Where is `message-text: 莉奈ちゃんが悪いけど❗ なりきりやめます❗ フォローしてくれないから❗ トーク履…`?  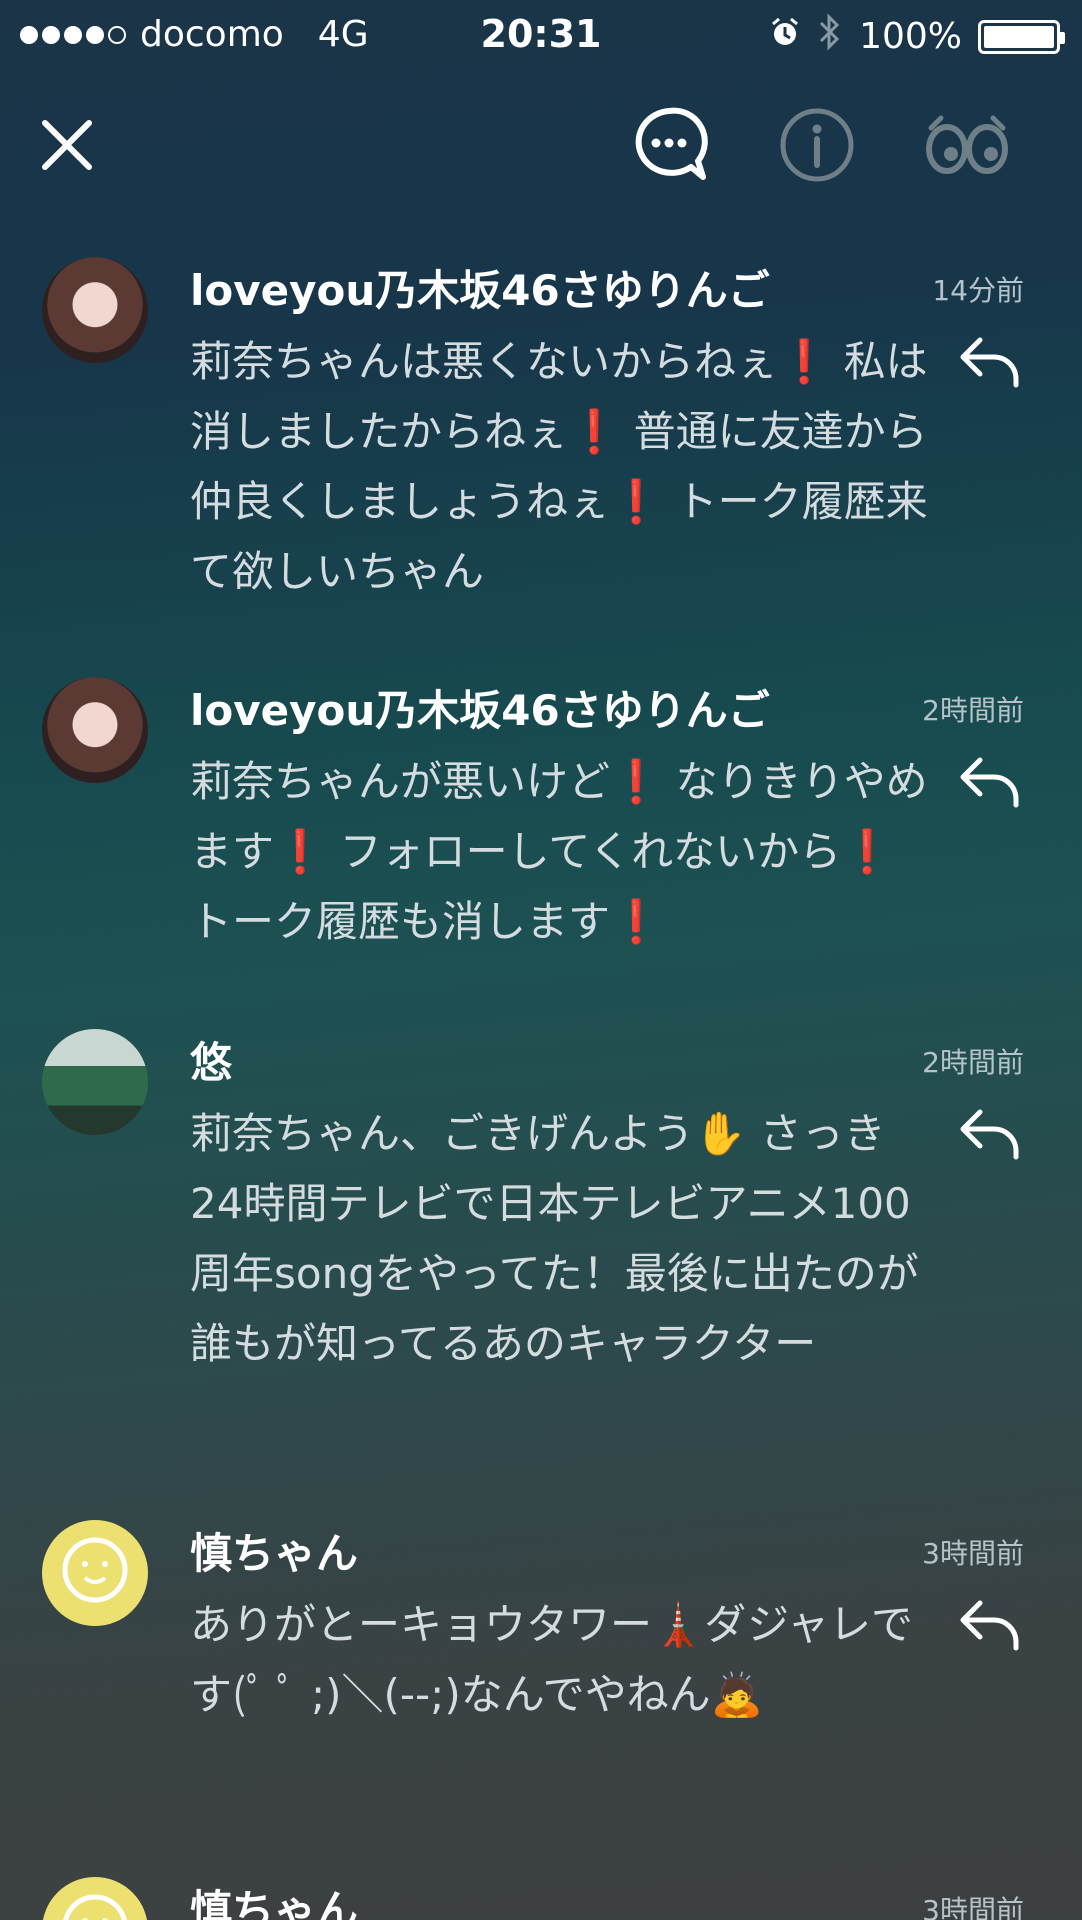
message-text: 莉奈ちゃんが悪いけど❗ なりきりやめます❗ フォローしてくれないから❗ トーク履… is located at coordinates (559, 851).